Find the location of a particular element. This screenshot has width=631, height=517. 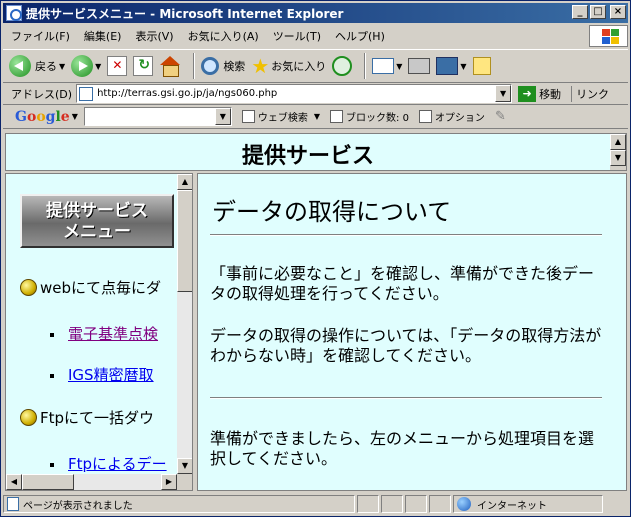

window-controls: _ □ × is located at coordinates (599, 12).